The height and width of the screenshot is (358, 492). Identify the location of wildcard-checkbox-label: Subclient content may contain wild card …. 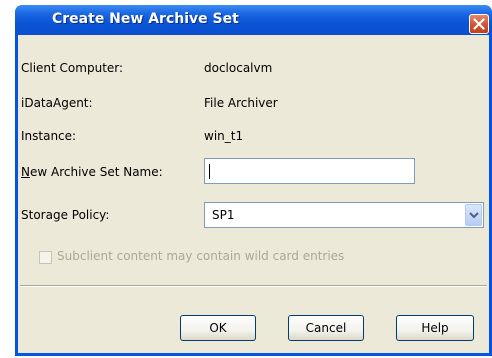
(201, 256).